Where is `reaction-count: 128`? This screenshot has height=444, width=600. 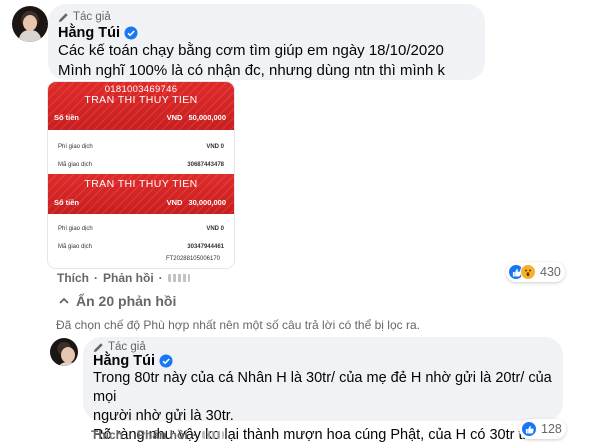
reaction-count: 128 is located at coordinates (551, 429).